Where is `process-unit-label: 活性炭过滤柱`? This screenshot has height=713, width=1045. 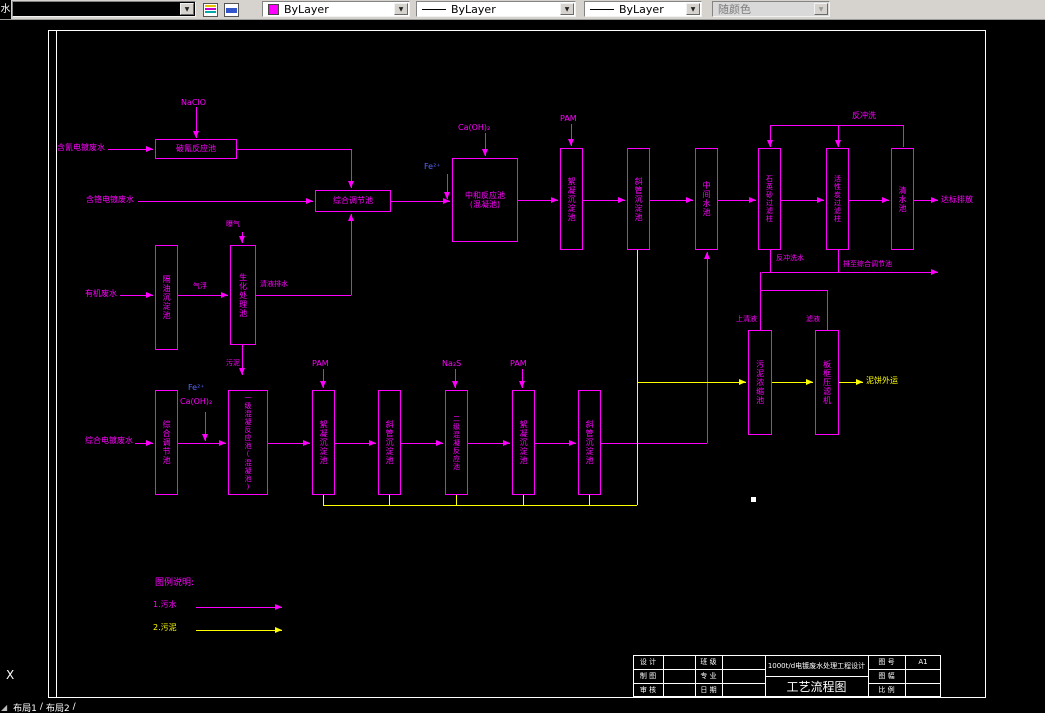 process-unit-label: 活性炭过滤柱 is located at coordinates (837, 199).